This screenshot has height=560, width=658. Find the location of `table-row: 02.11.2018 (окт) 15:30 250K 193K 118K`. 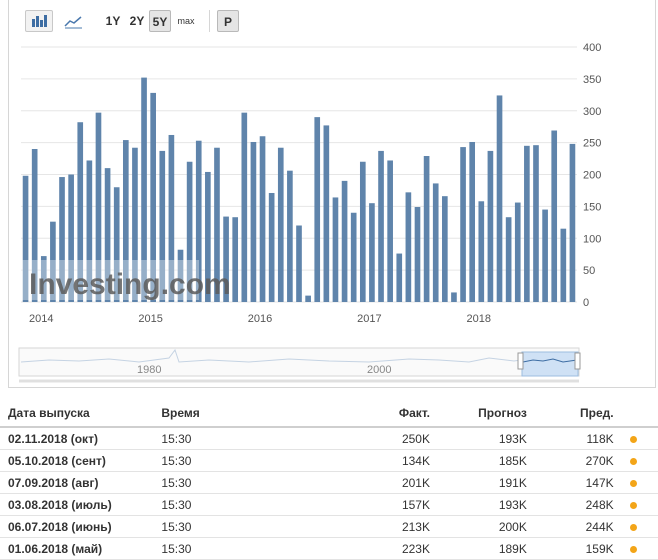

table-row: 02.11.2018 (окт) 15:30 250K 193K 118K is located at coordinates (329, 438).